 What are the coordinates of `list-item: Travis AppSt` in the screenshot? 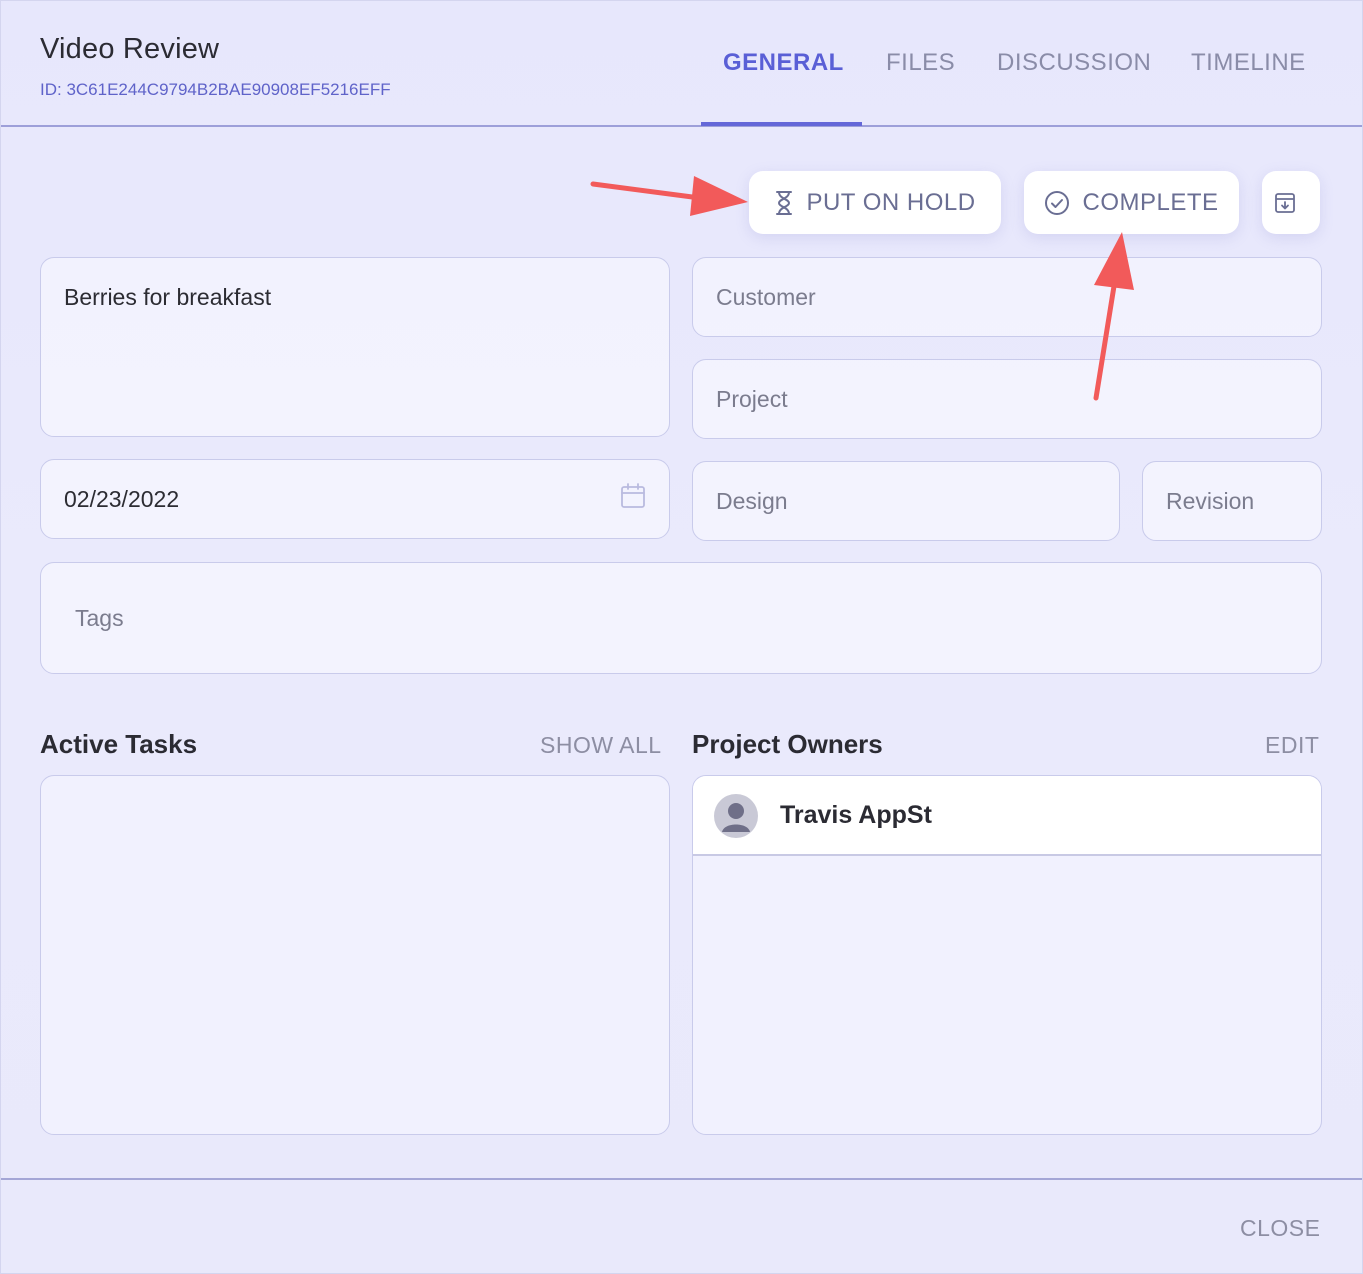 It's located at (1007, 816).